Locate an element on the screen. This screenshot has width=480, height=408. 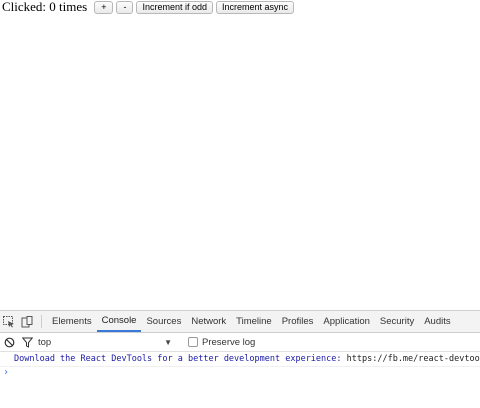
tab-network: Network is located at coordinates (208, 321).